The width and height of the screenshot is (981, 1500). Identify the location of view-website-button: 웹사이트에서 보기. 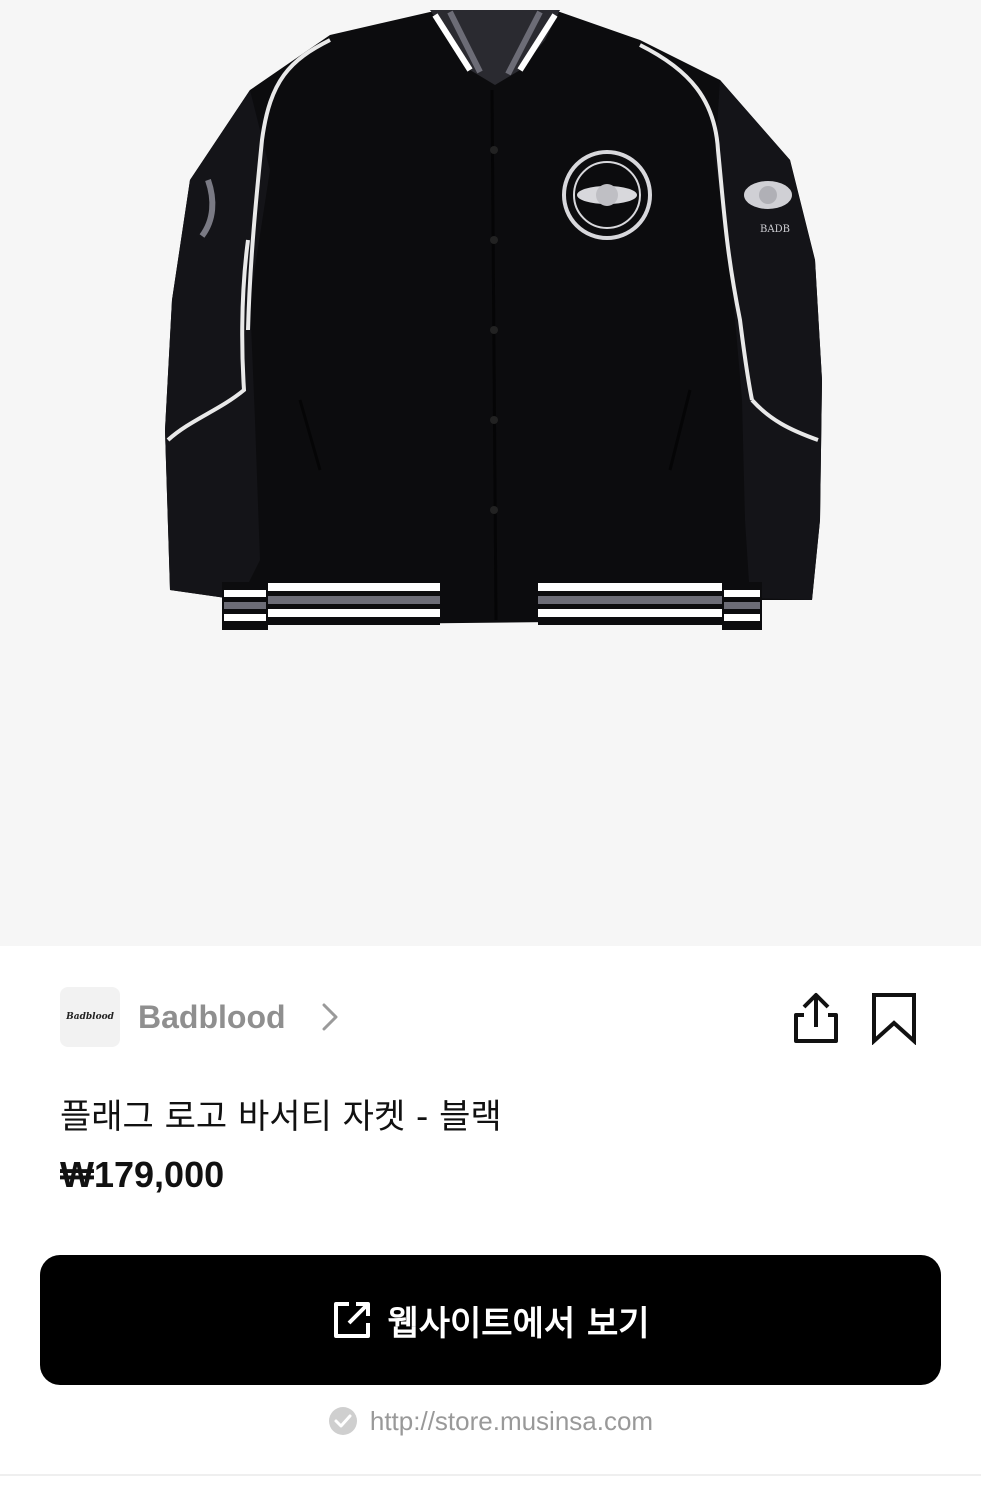
(490, 1320).